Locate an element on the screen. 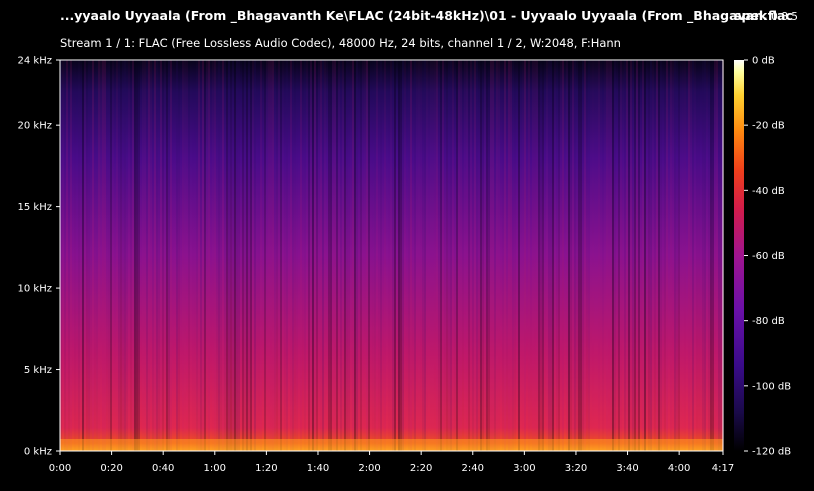 The image size is (814, 491). y-tick-label: 5 kHz is located at coordinates (38, 370).